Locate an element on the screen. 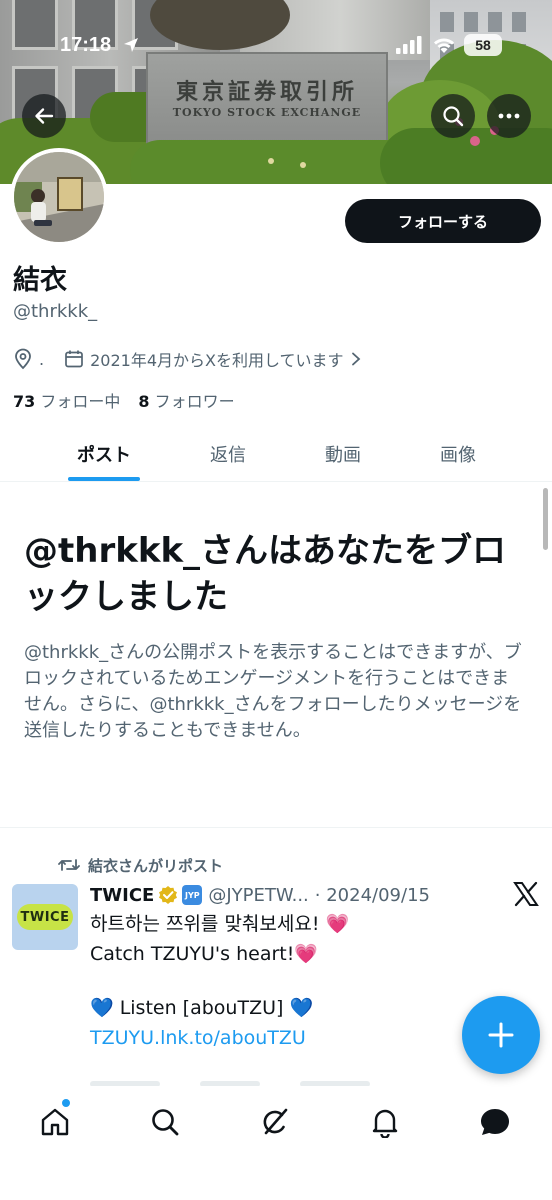 This screenshot has width=552, height=1200. nav-home is located at coordinates (55, 1122).